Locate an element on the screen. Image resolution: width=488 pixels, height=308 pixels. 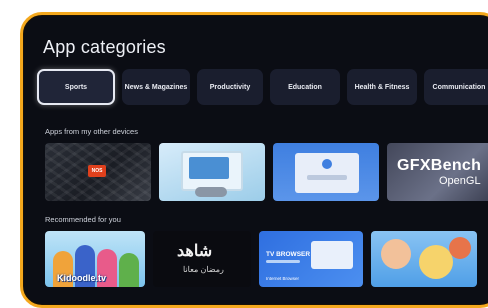
section-title-other-devices: Apps from my other devices is located at coordinates (91, 131).